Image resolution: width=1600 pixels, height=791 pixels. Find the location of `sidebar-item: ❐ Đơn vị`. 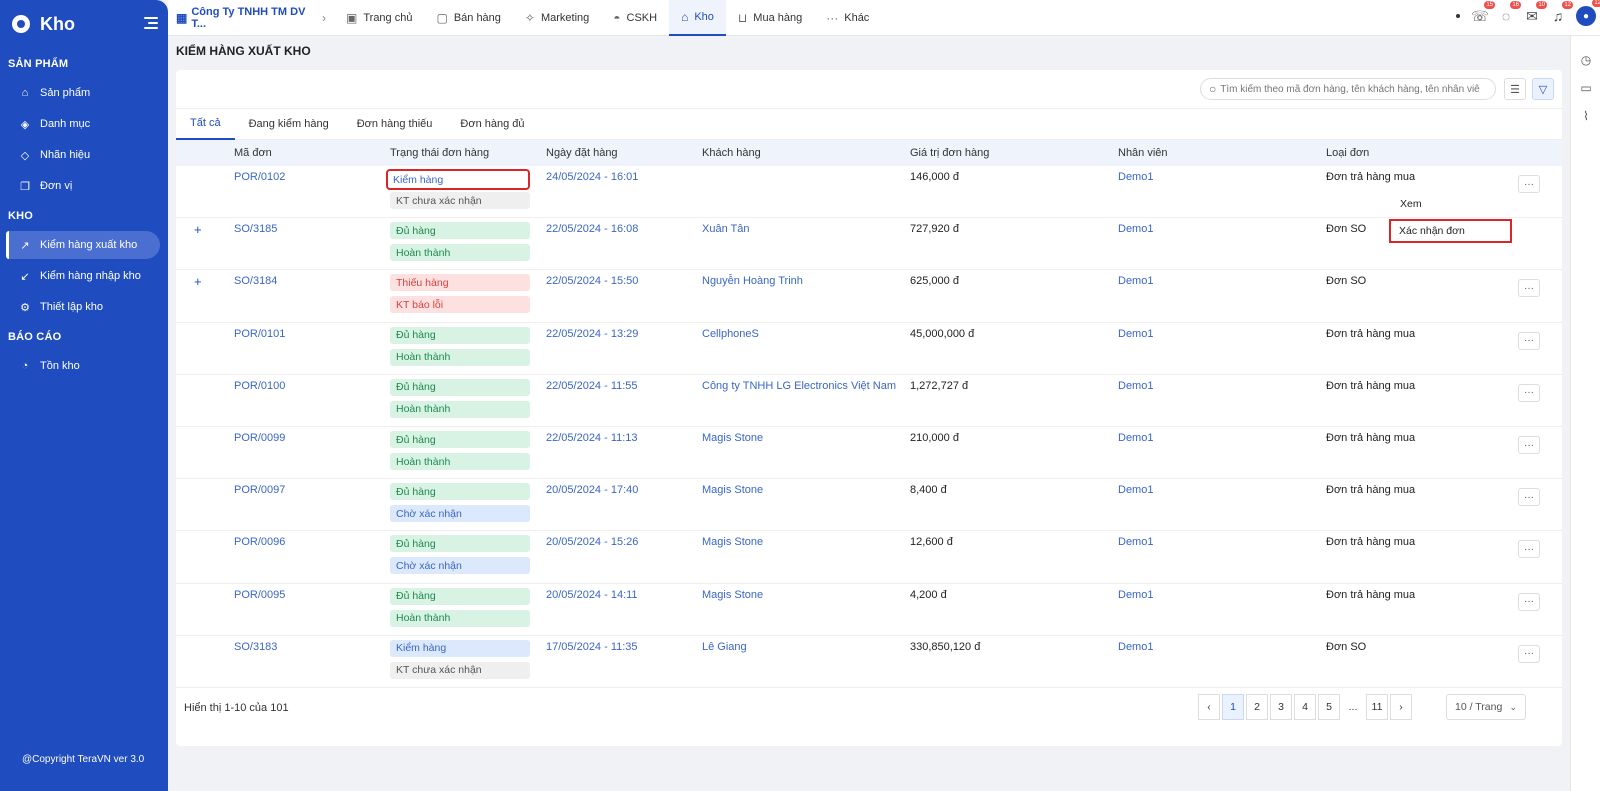

sidebar-item: ❐ Đơn vị is located at coordinates (83, 186).